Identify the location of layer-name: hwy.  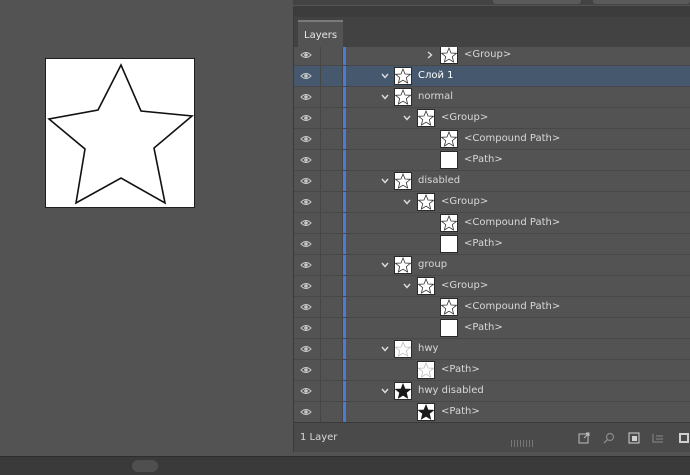
(428, 349).